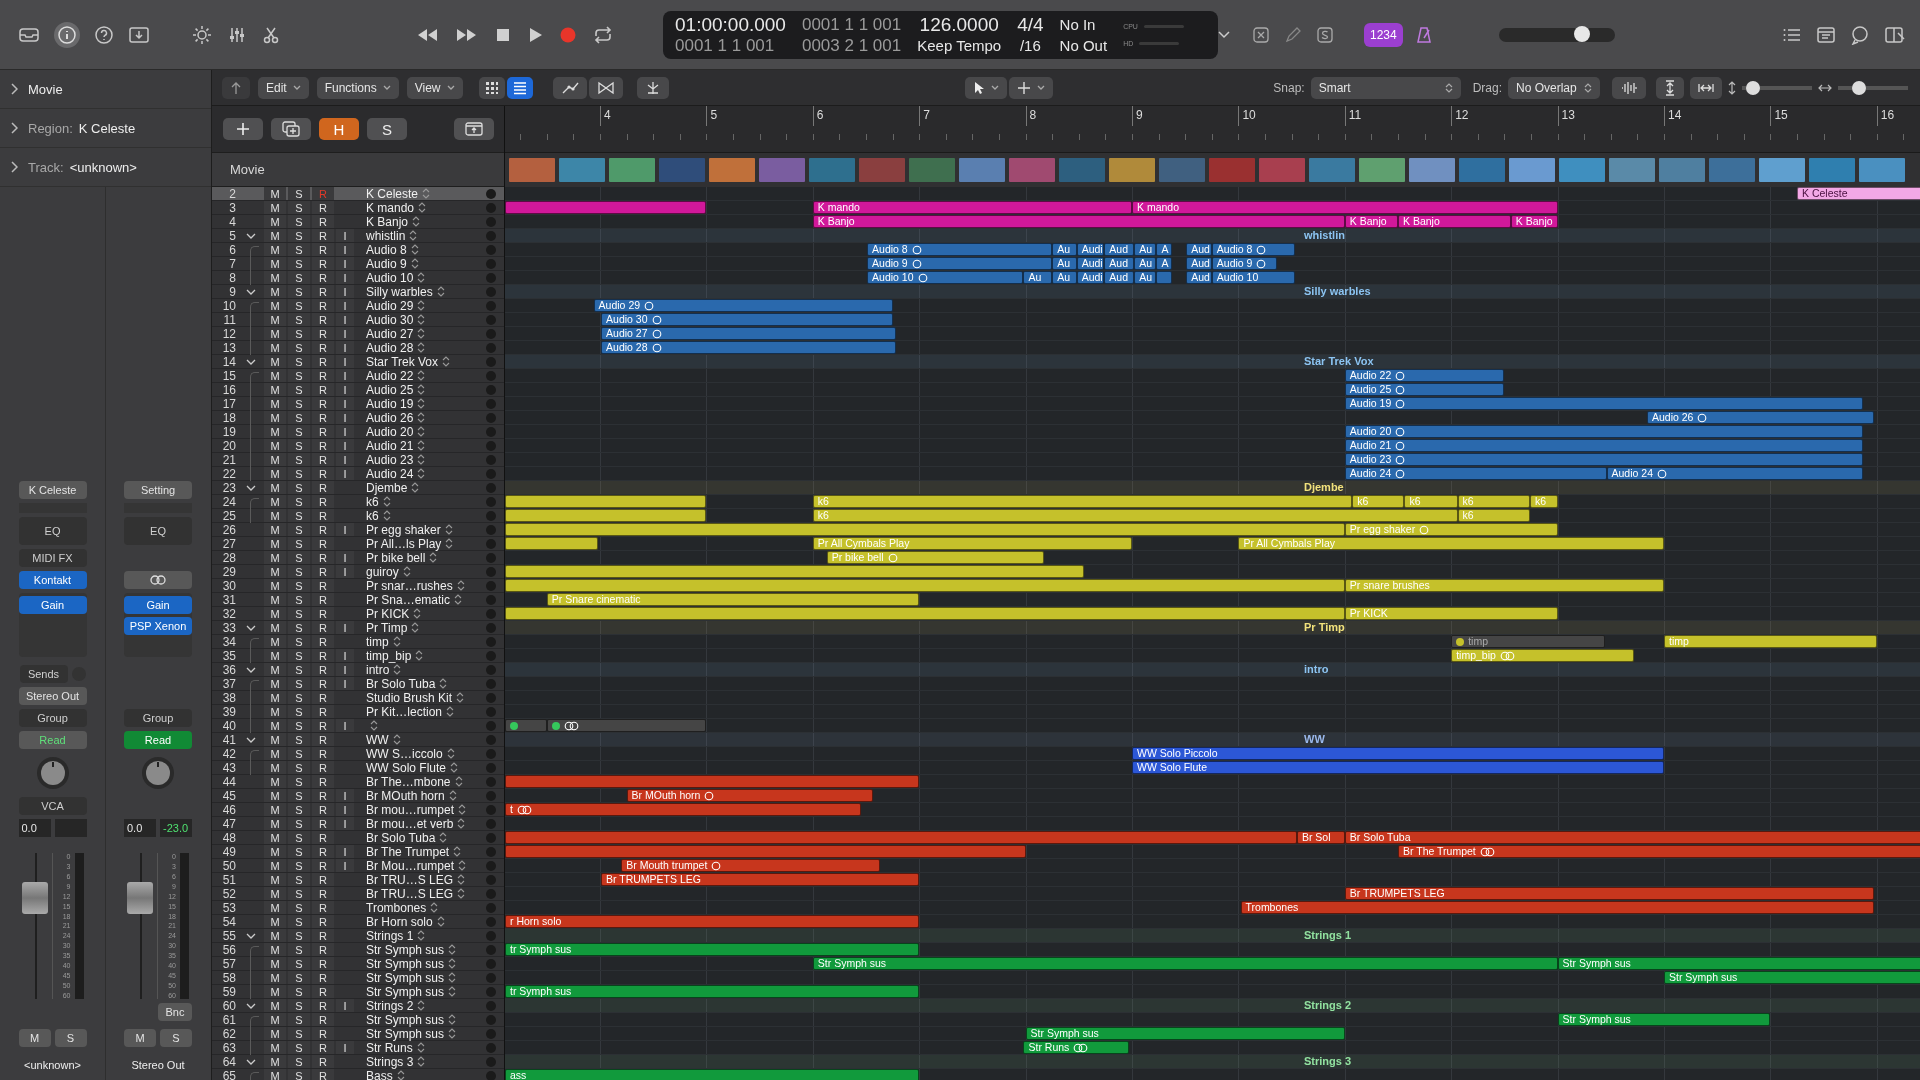 Image resolution: width=1920 pixels, height=1080 pixels. What do you see at coordinates (1860, 34) in the screenshot?
I see `loop-browser-icon` at bounding box center [1860, 34].